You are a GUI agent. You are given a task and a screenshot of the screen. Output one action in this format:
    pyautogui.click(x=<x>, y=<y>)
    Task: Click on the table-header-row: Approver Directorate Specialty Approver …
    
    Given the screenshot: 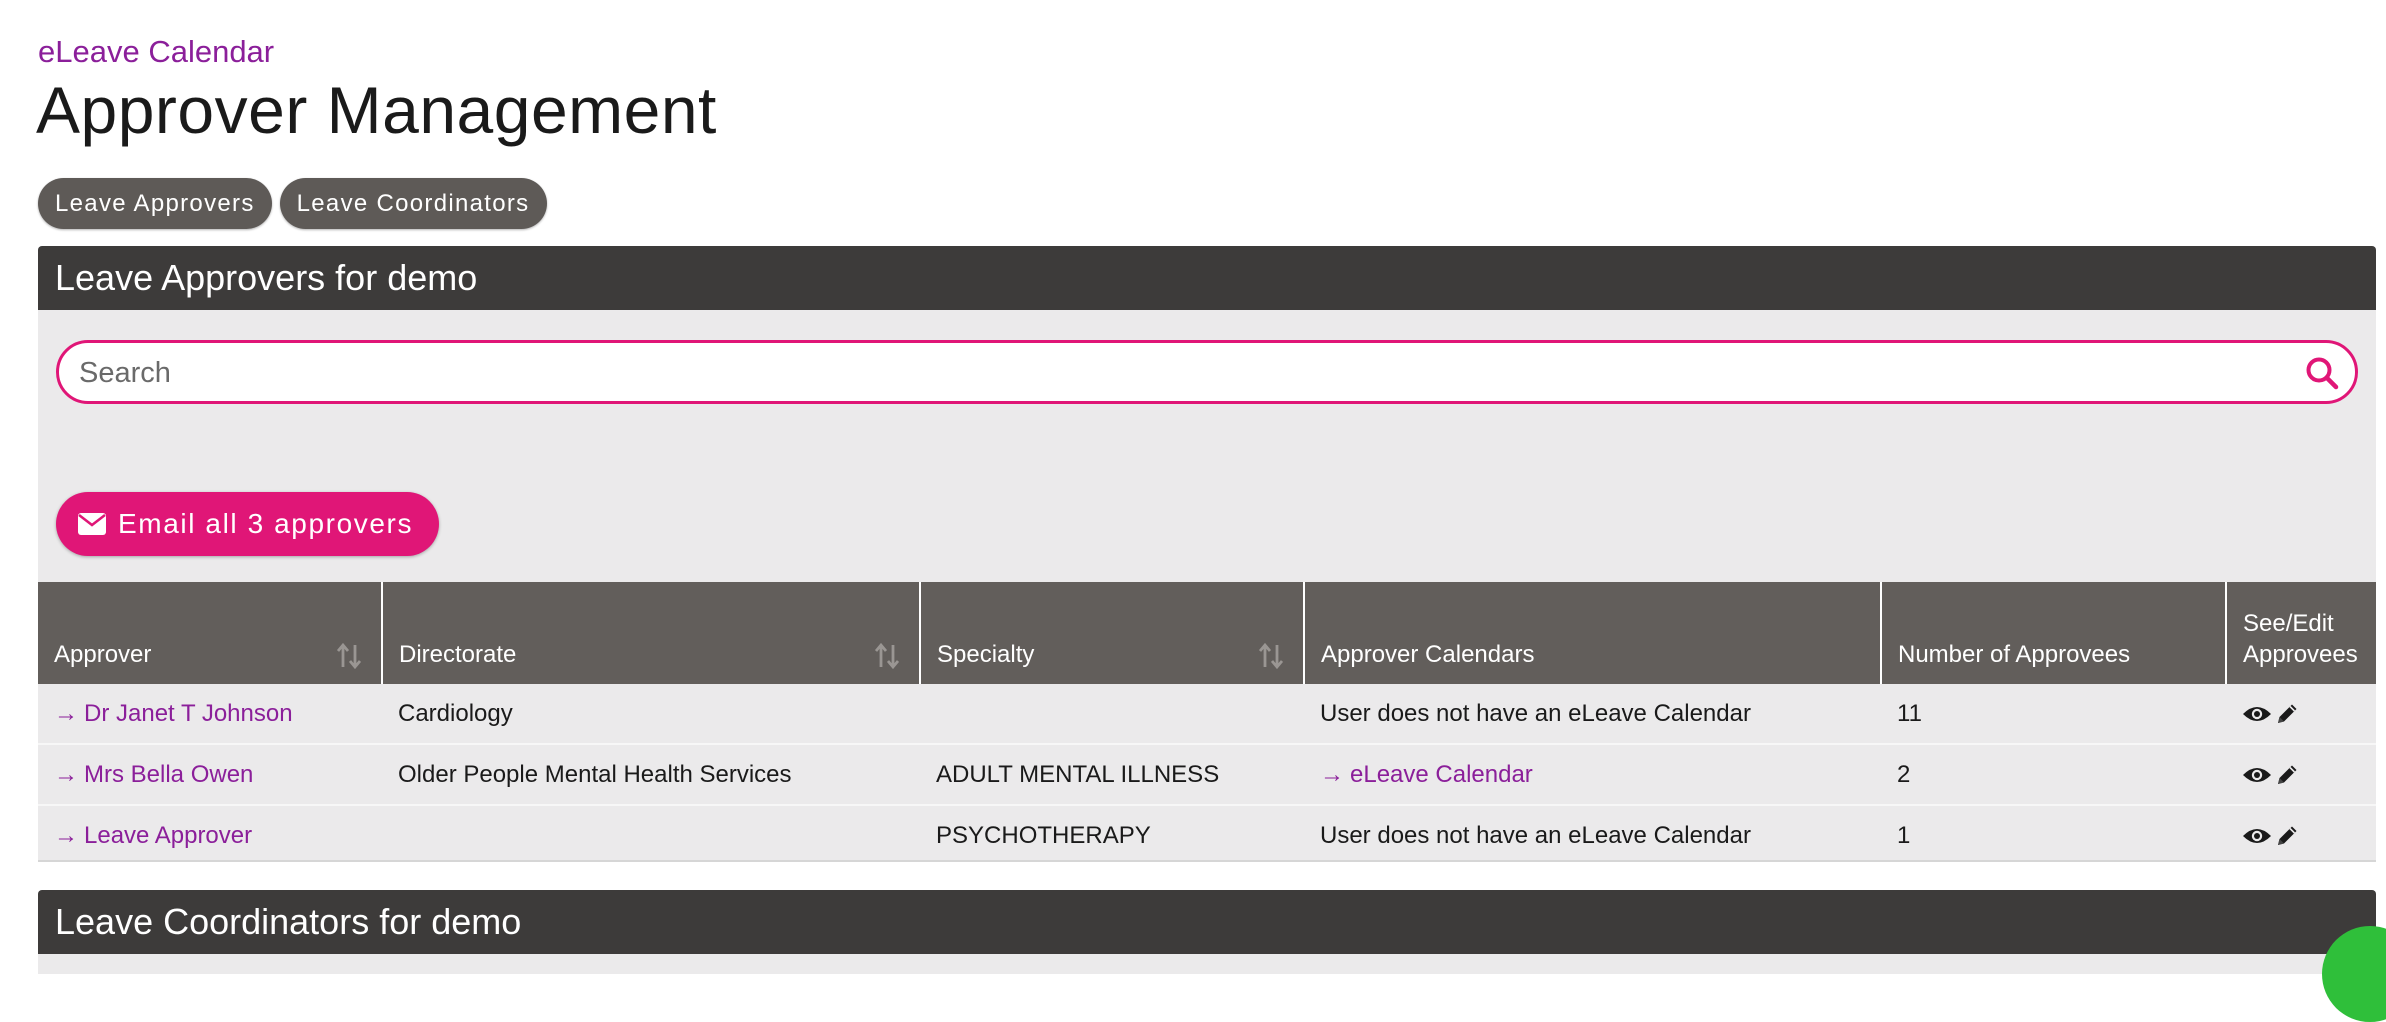 What is the action you would take?
    pyautogui.click(x=1207, y=633)
    